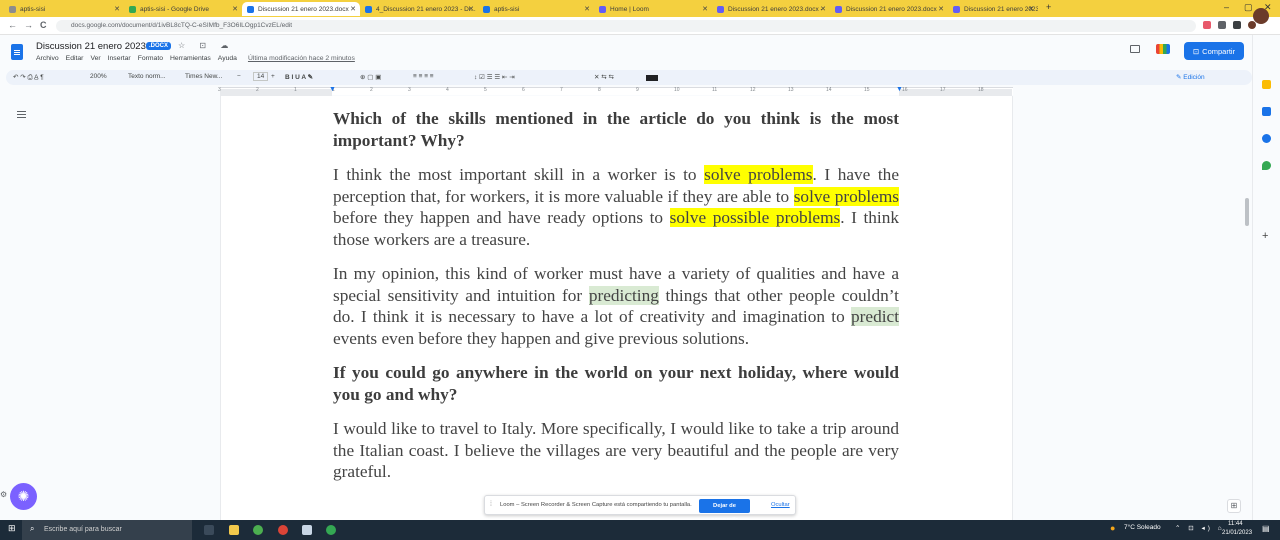 Image resolution: width=1280 pixels, height=540 pixels. Describe the element at coordinates (28, 25) in the screenshot. I see `forward-icon: →` at that location.